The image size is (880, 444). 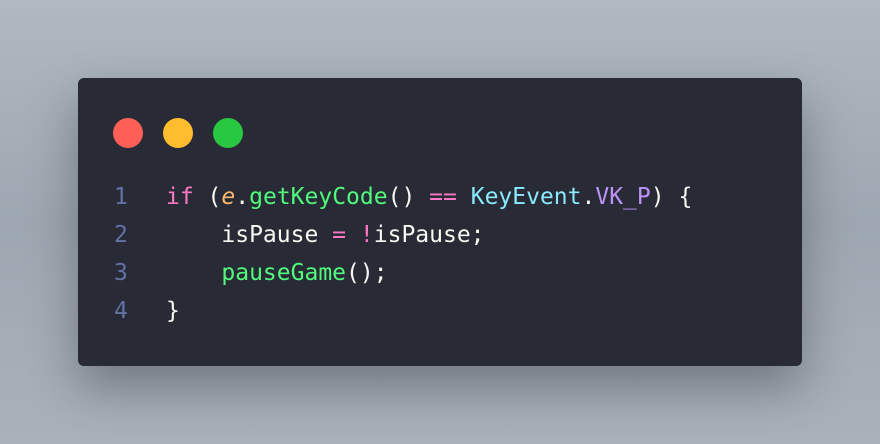 What do you see at coordinates (318, 197) in the screenshot?
I see `code-token: getKeyCode` at bounding box center [318, 197].